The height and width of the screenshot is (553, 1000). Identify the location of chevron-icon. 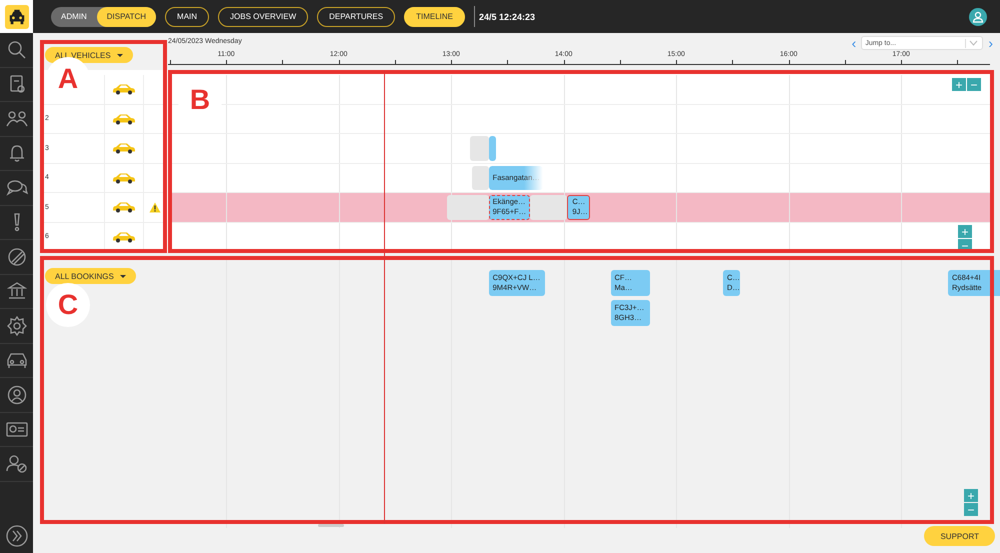
(973, 43).